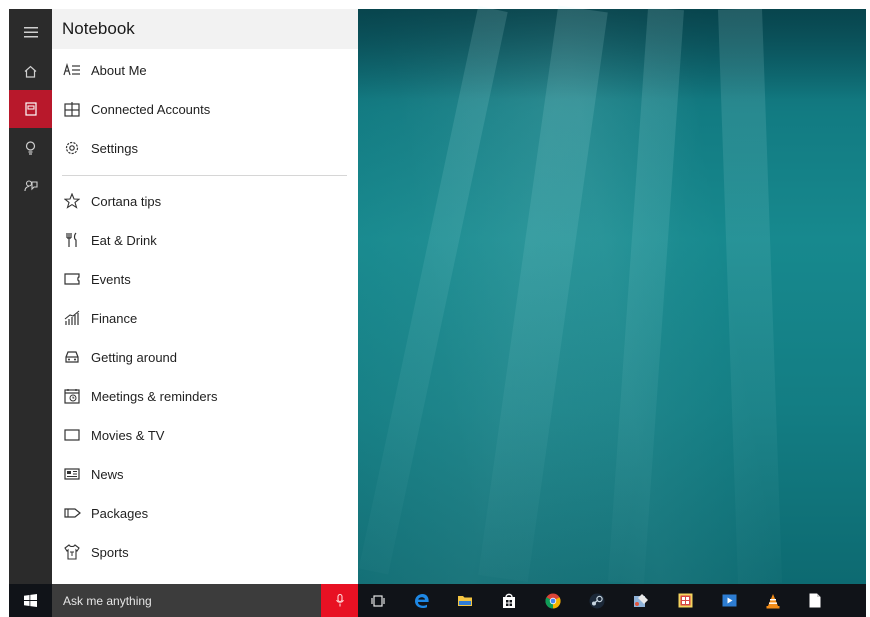 The width and height of the screenshot is (870, 617). Describe the element at coordinates (72, 240) in the screenshot. I see `fork-knife-icon` at that location.